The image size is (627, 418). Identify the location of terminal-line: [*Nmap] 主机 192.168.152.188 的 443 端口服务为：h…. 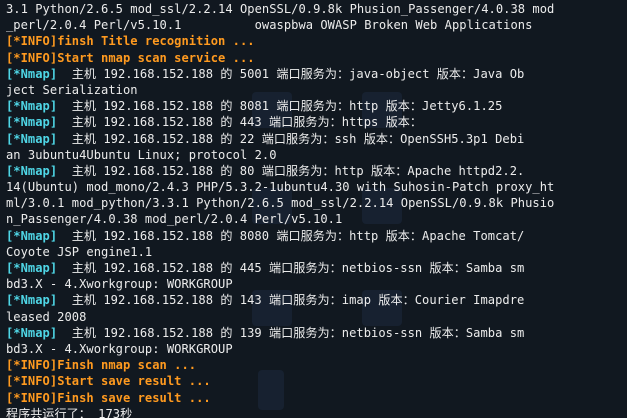
(316, 122).